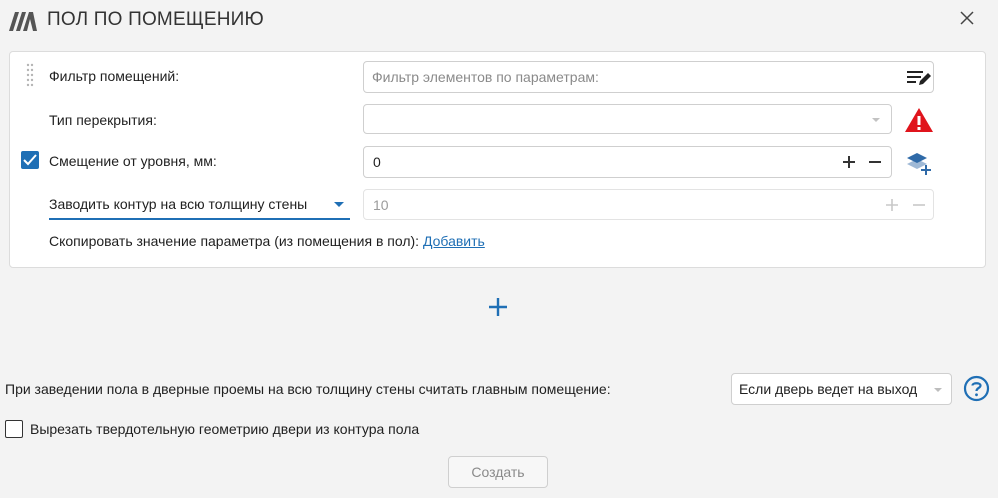 The image size is (998, 498). Describe the element at coordinates (498, 307) in the screenshot. I see `add-rule-button` at that location.